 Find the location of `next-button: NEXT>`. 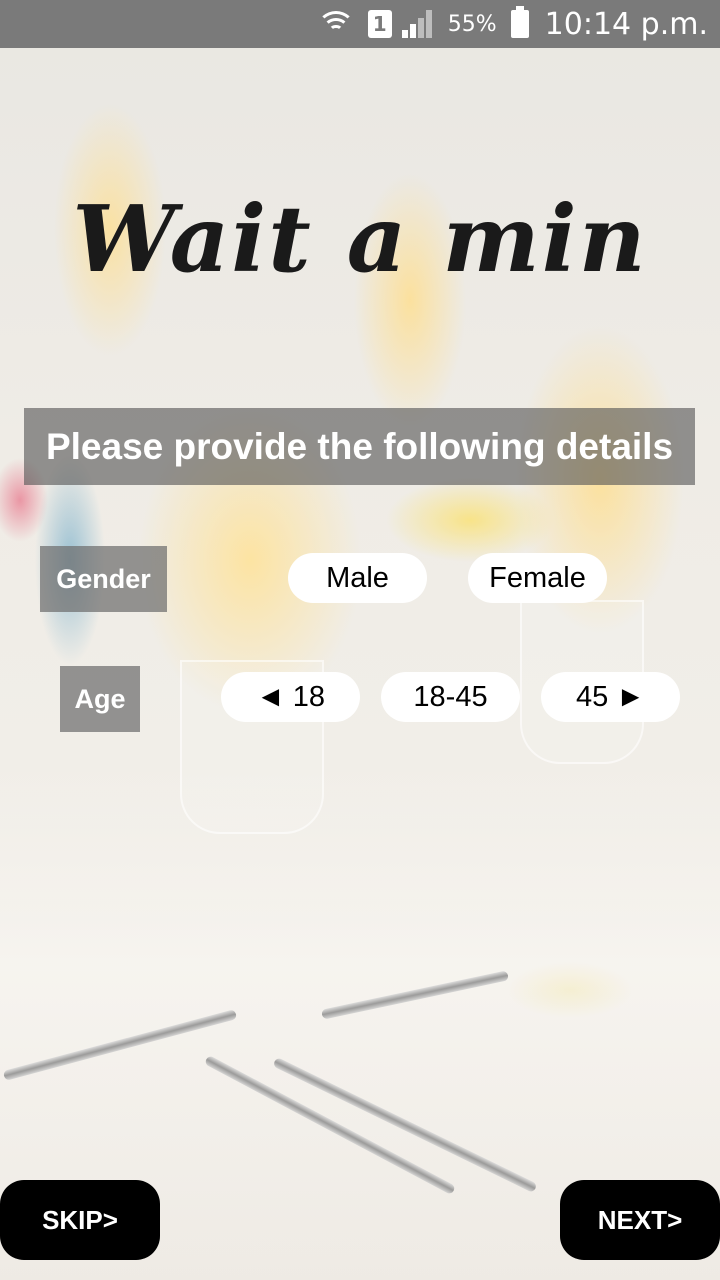

next-button: NEXT> is located at coordinates (640, 1220).